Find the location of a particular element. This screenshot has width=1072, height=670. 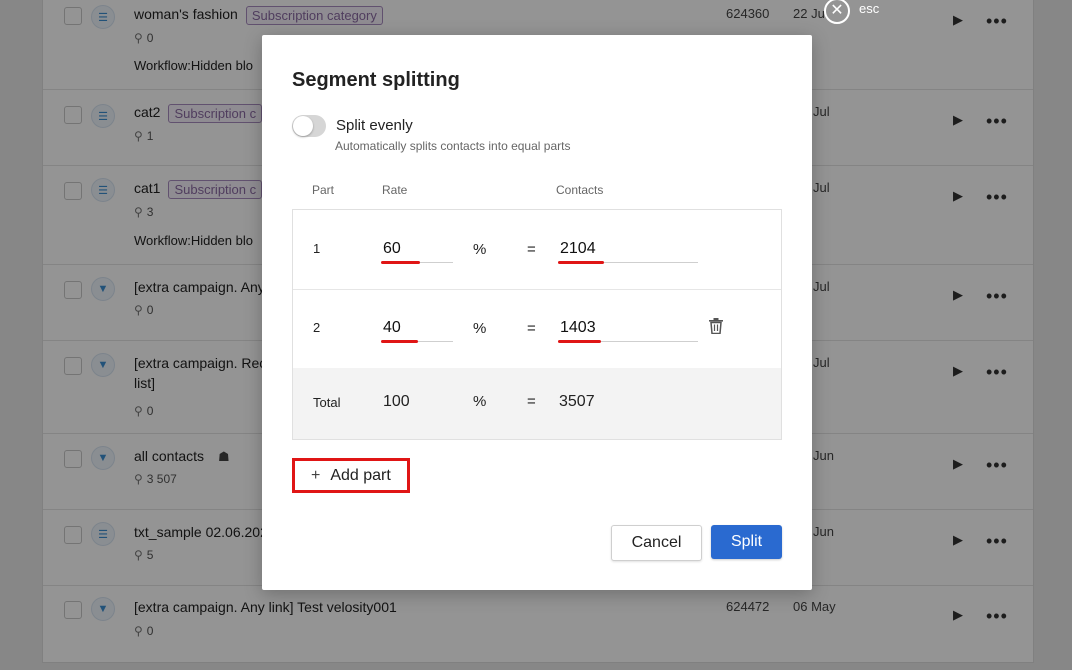

cancel-button: Cancel is located at coordinates (656, 543).